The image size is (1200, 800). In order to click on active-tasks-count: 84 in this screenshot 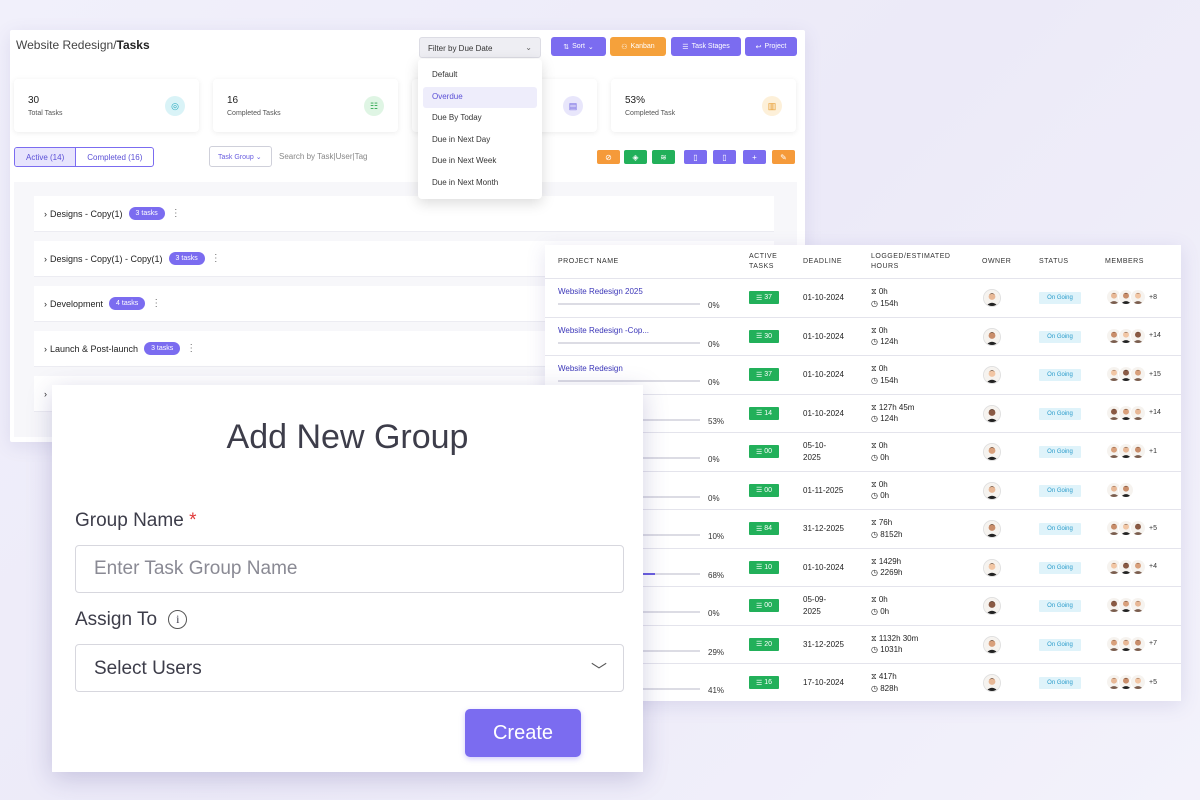, I will do `click(768, 528)`.